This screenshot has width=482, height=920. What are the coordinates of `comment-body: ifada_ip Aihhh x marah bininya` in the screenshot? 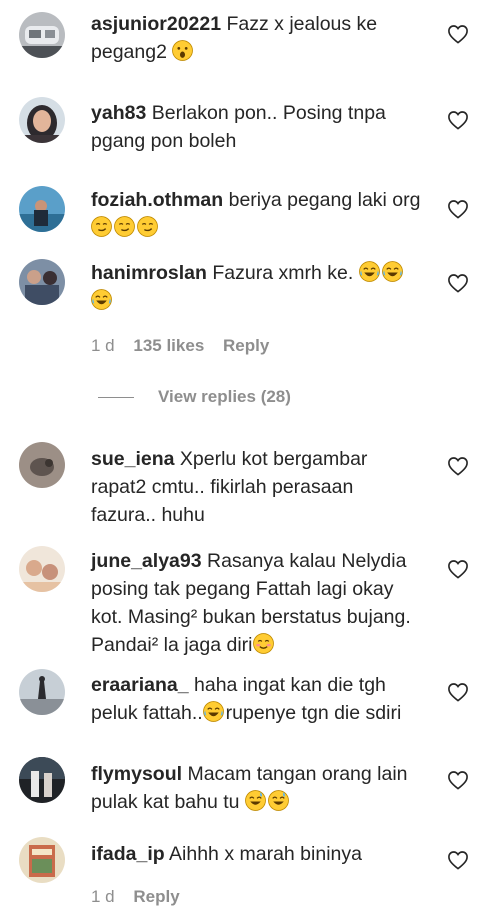 It's located at (256, 854).